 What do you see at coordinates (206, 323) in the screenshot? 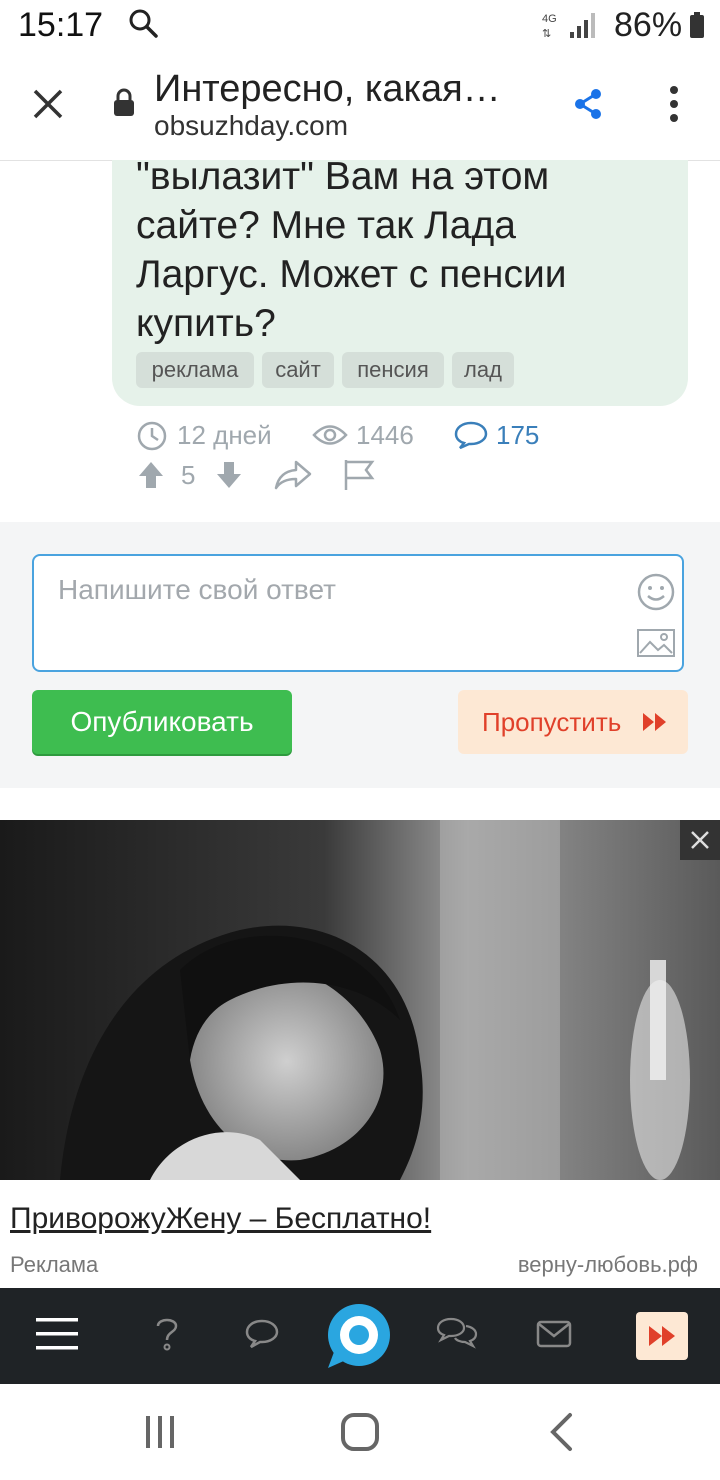
I see `question-line: купить?` at bounding box center [206, 323].